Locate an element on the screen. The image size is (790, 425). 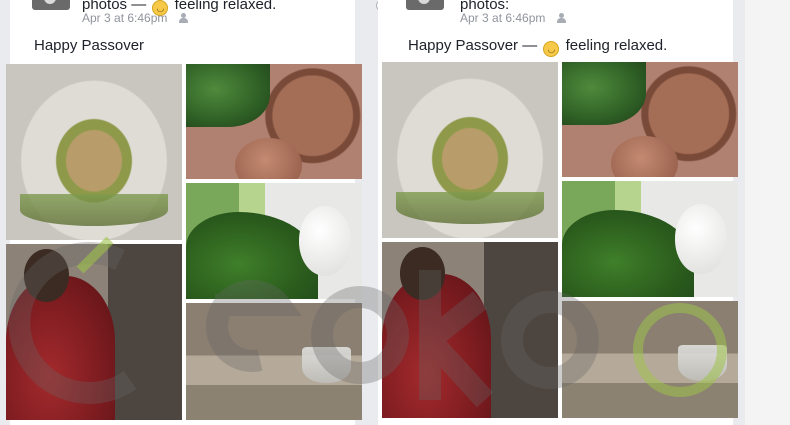
post-status-text: Happy Passover is located at coordinates (89, 45).